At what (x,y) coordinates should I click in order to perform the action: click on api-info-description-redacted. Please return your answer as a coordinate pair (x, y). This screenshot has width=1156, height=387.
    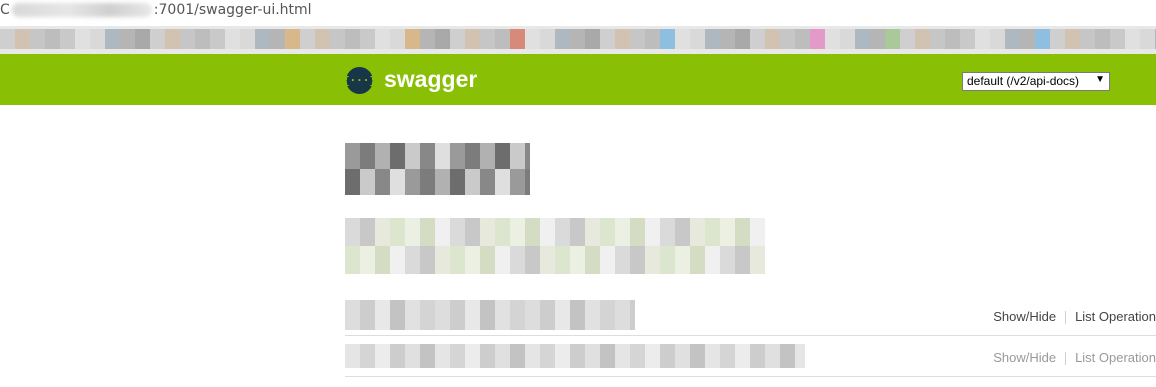
    Looking at the image, I should click on (555, 246).